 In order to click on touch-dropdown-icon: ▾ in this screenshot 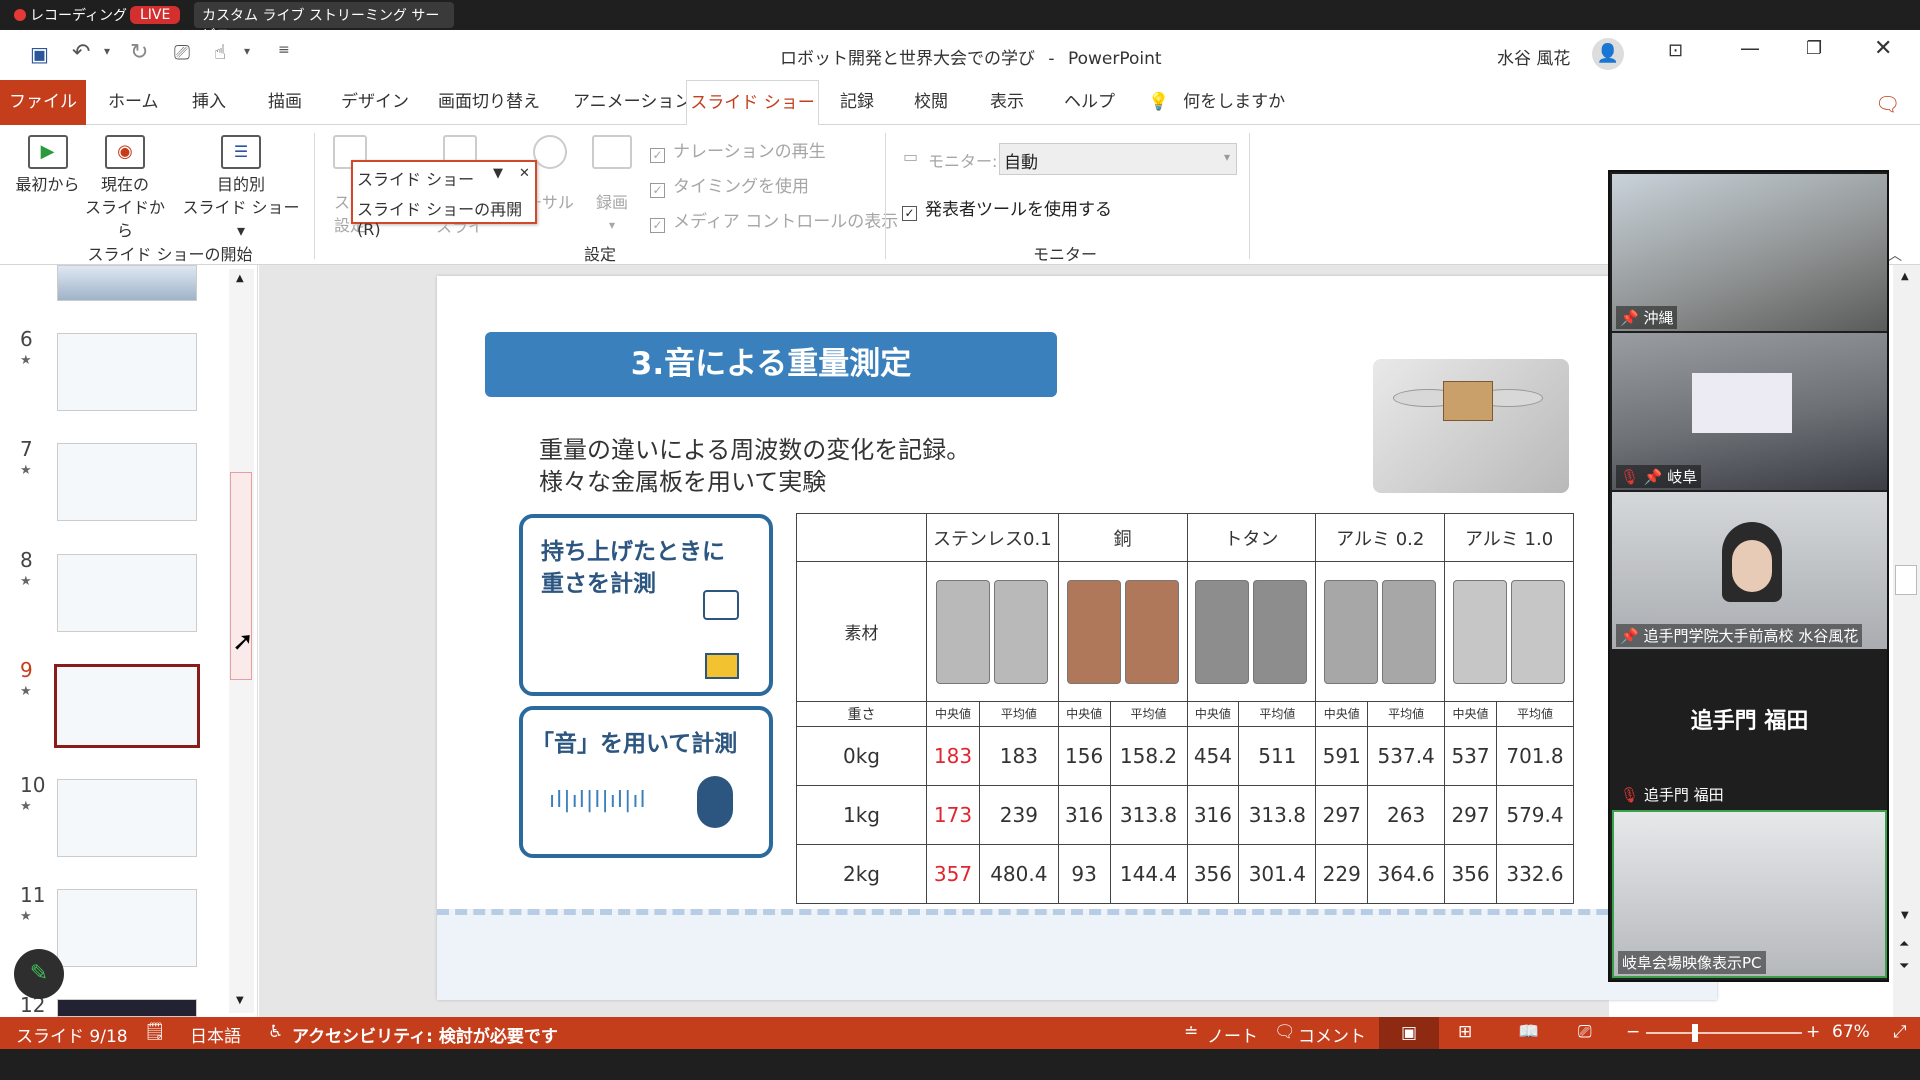, I will do `click(247, 51)`.